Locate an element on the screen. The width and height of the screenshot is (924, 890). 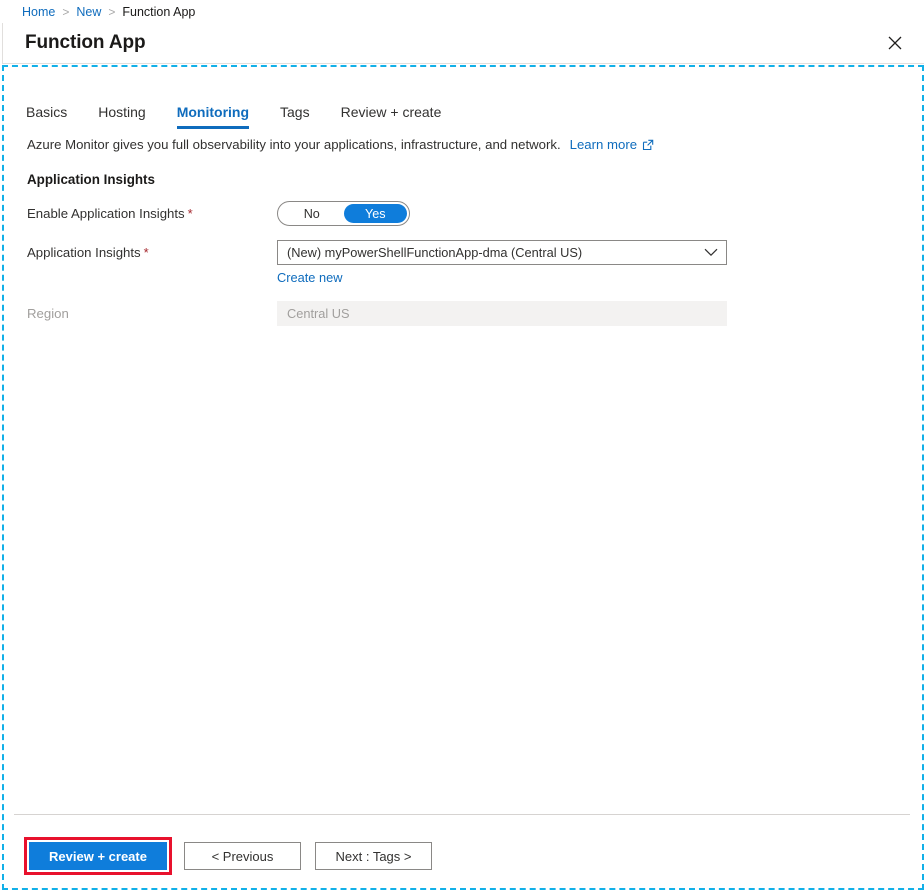
label-enable-app-insights: Enable Application Insights * is located at coordinates (152, 212).